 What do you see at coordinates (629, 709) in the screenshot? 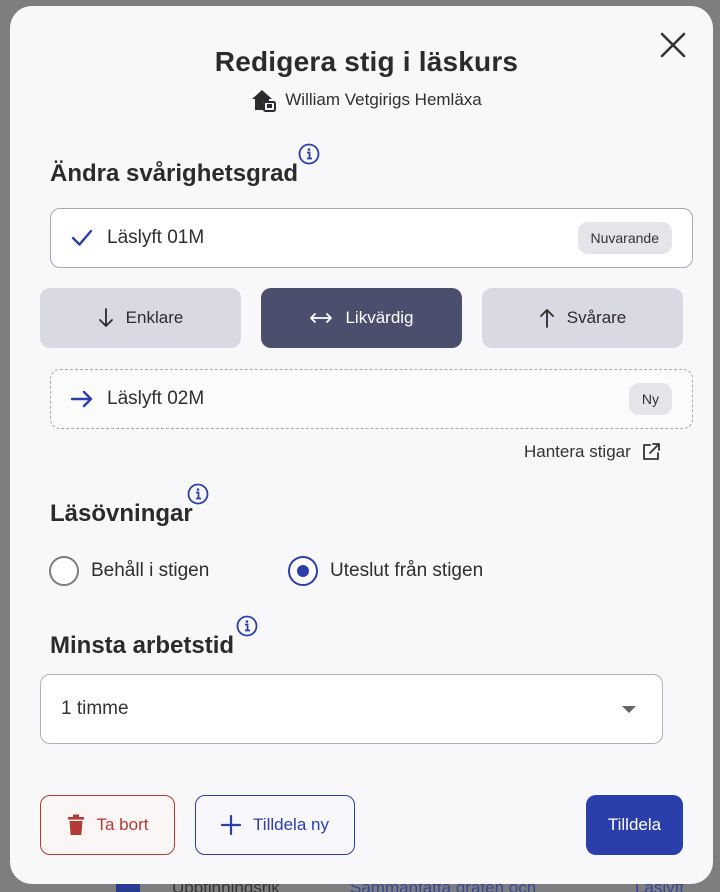
I see `caret-down-icon` at bounding box center [629, 709].